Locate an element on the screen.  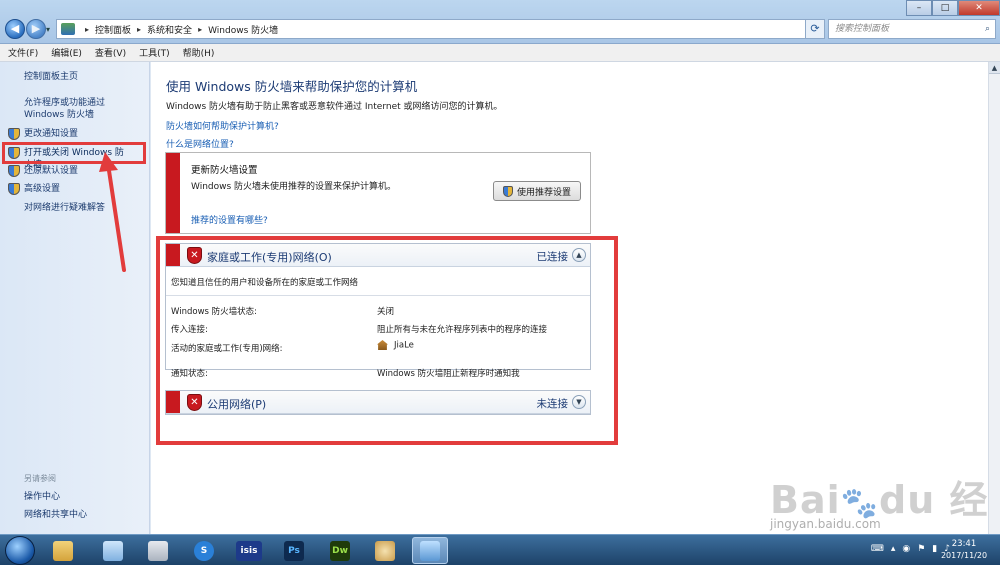
window-controls: – □ ✕ is located at coordinates (953, 8).